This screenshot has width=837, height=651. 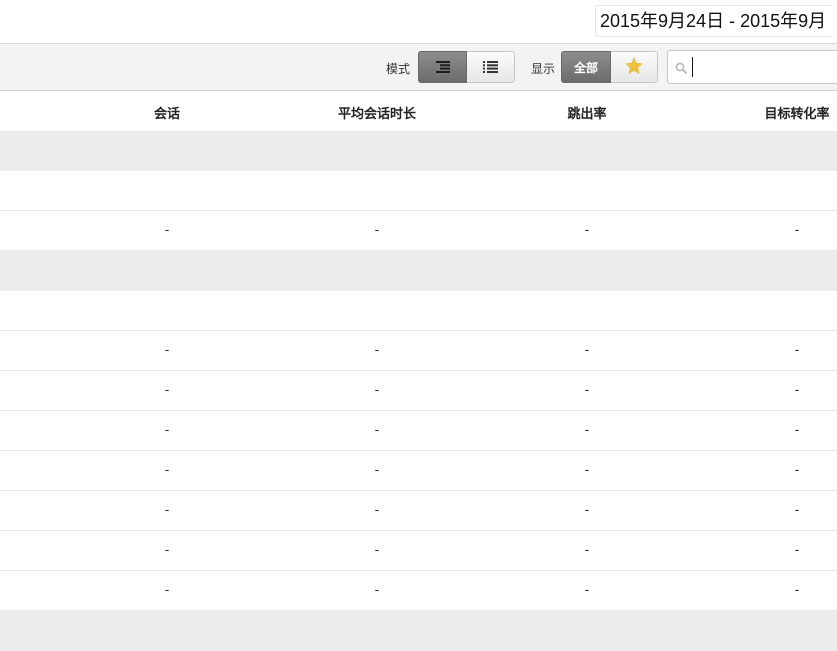 What do you see at coordinates (418, 22) in the screenshot?
I see `date-bar: 2015年9月24日 - 2015年9月` at bounding box center [418, 22].